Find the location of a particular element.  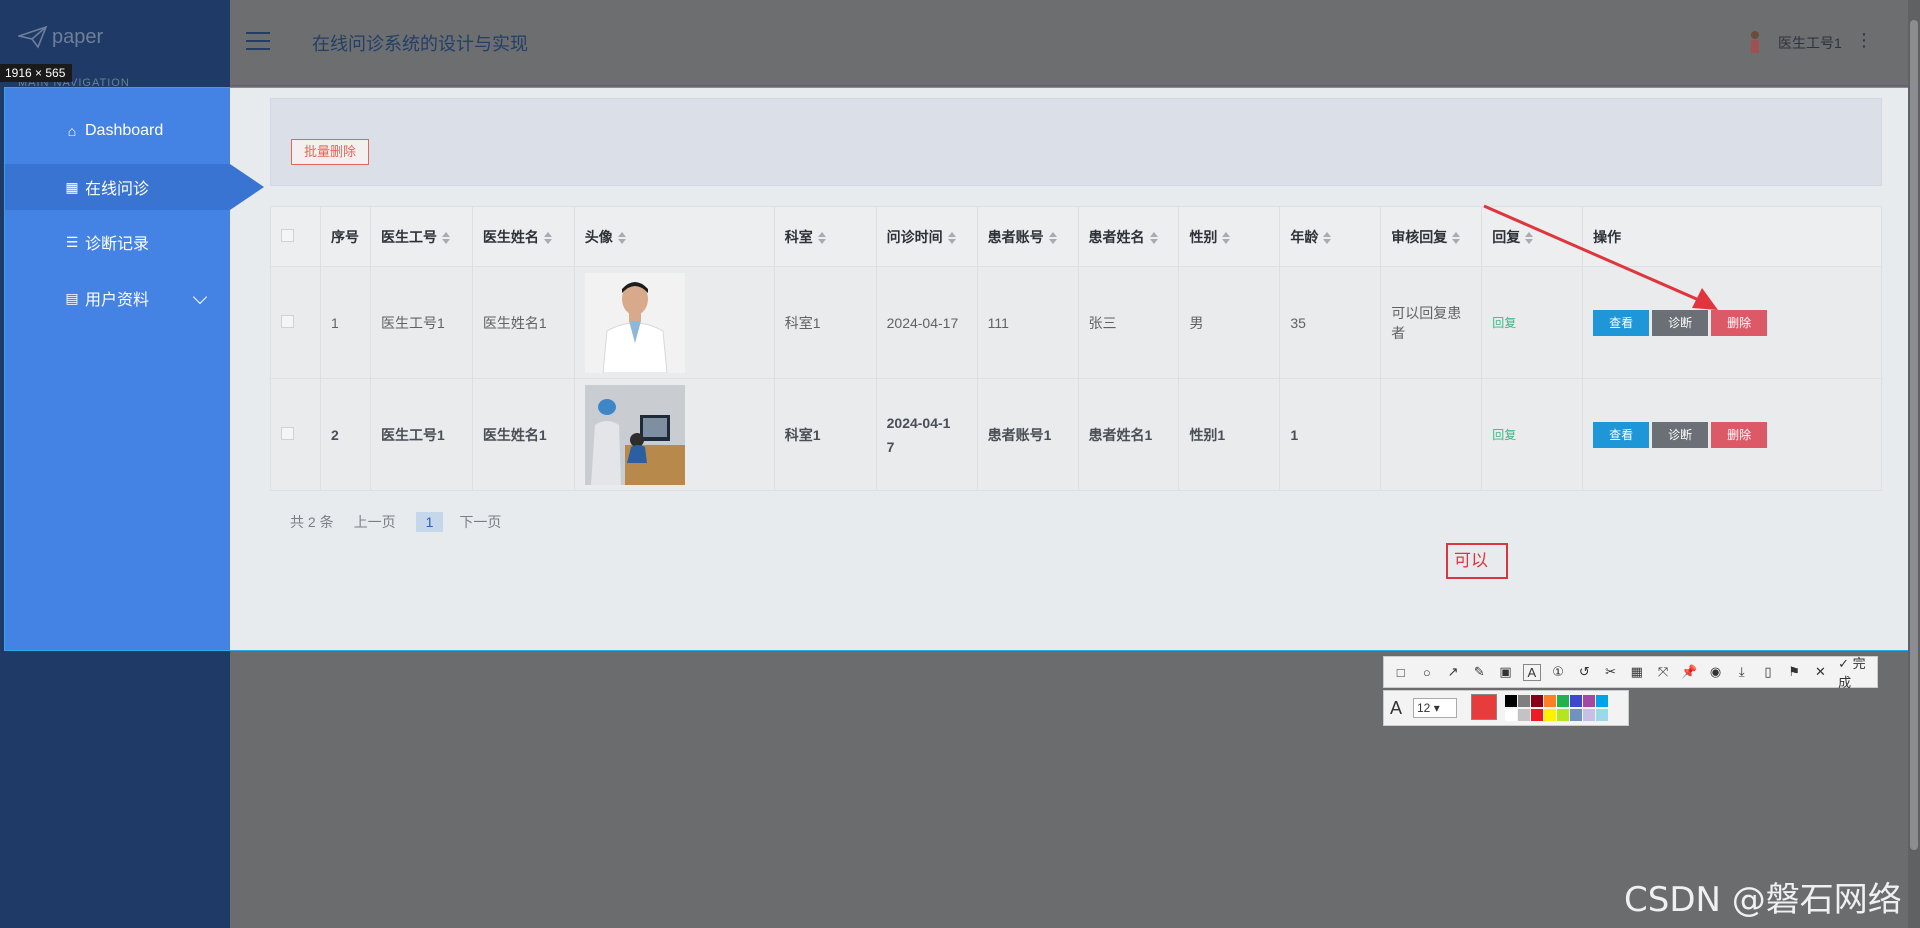

ellipse-tool-icon: ○ is located at coordinates (1426, 672).